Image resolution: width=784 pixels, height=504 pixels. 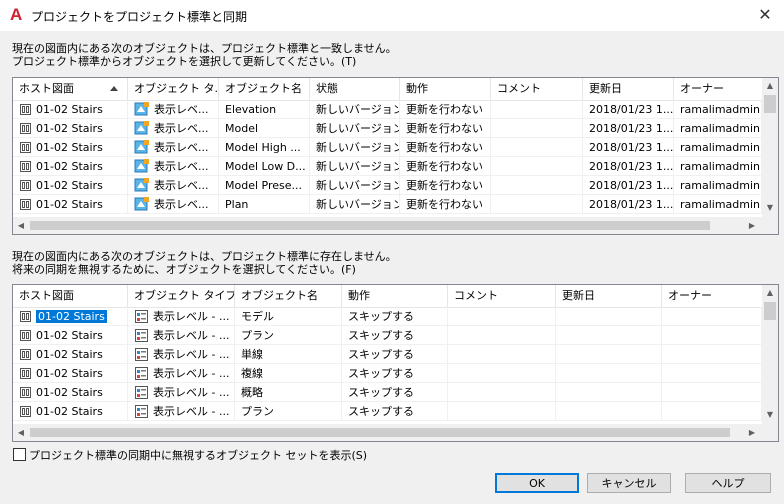 What do you see at coordinates (387, 392) in the screenshot?
I see `table-row: 01-02 Stairs 表示レベル - ... 概略 スキップする` at bounding box center [387, 392].